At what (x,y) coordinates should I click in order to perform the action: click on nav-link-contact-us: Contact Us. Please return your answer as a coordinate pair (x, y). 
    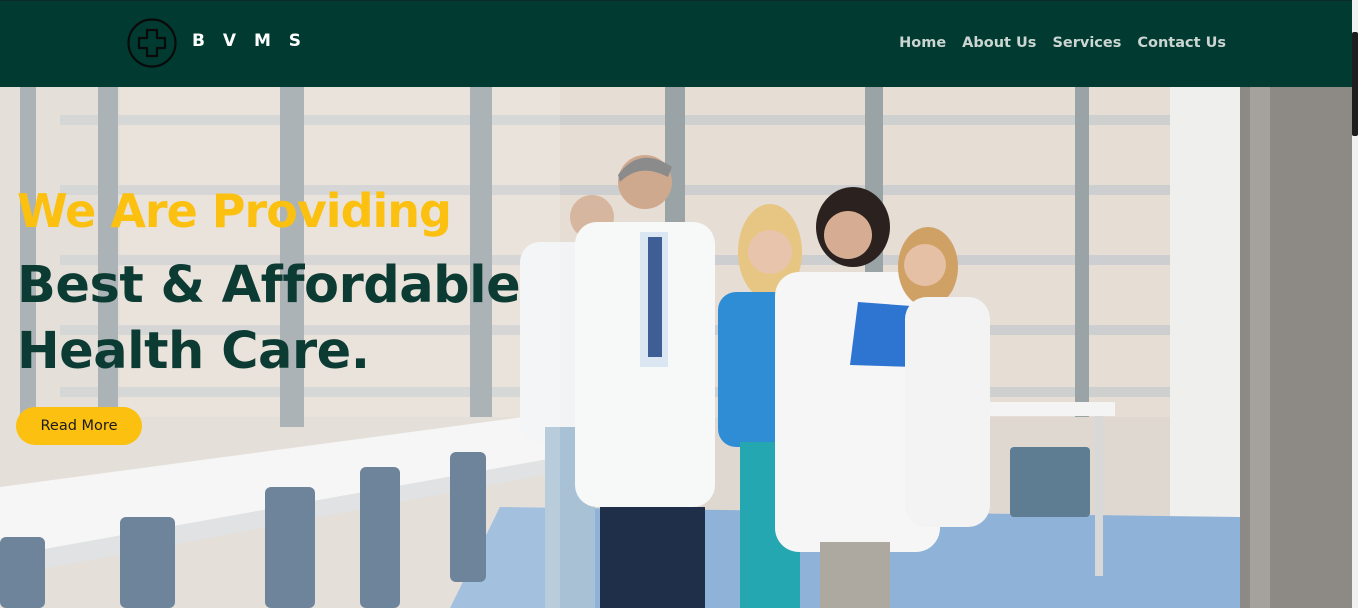
    Looking at the image, I should click on (1181, 43).